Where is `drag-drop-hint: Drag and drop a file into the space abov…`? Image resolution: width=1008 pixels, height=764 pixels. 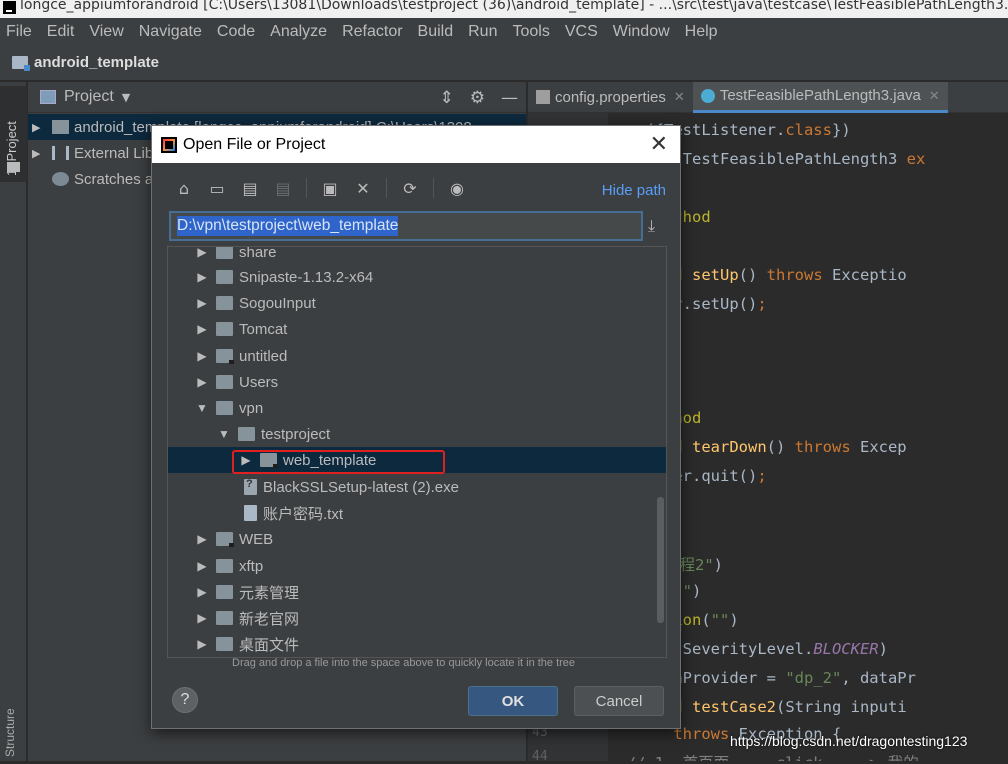
drag-drop-hint: Drag and drop a file into the space abov… is located at coordinates (404, 663).